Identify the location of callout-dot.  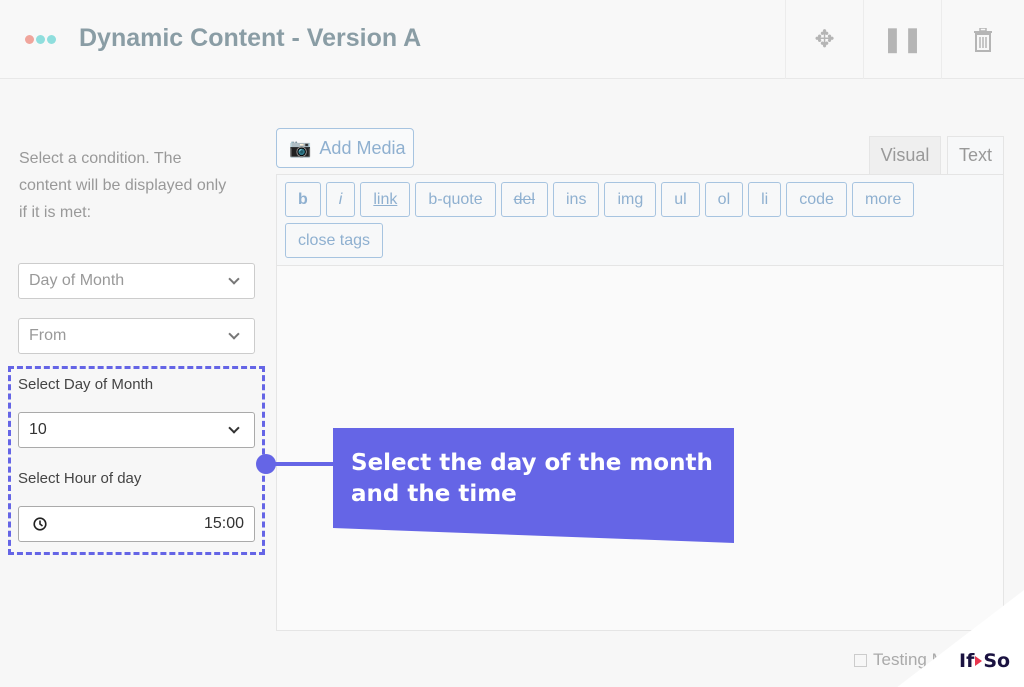
(266, 464).